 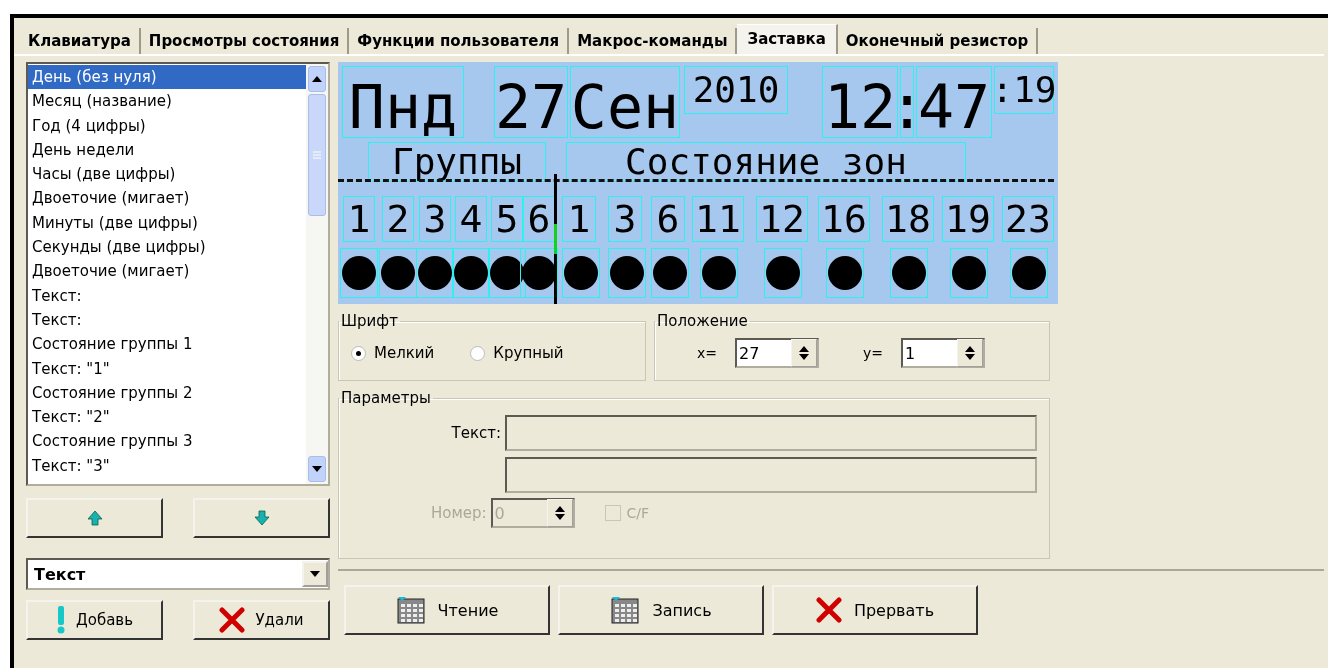 I want to click on type-dropdown: Текст, so click(x=178, y=574).